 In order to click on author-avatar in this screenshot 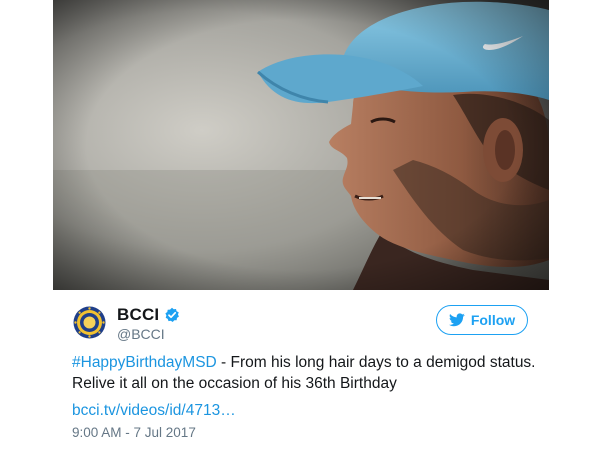, I will do `click(89, 322)`.